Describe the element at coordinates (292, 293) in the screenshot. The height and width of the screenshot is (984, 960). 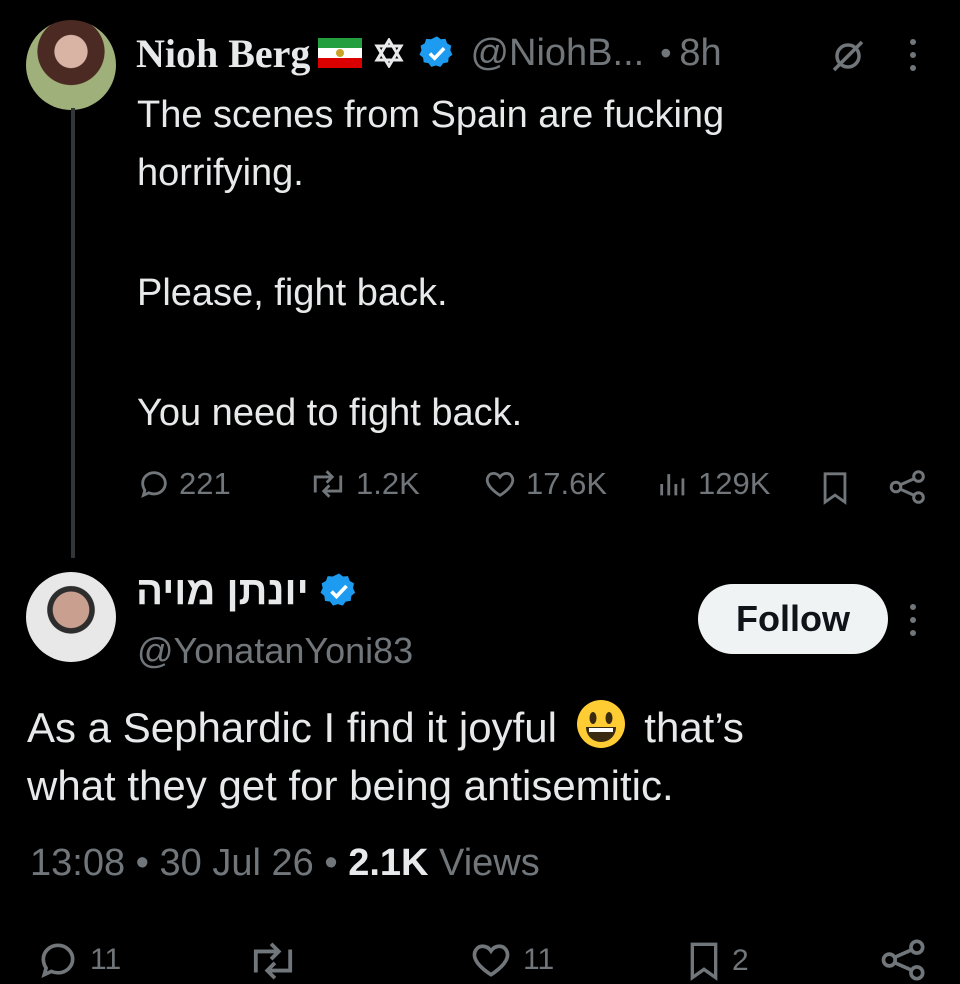
I see `text-paragraph: Please, fight back.` at that location.